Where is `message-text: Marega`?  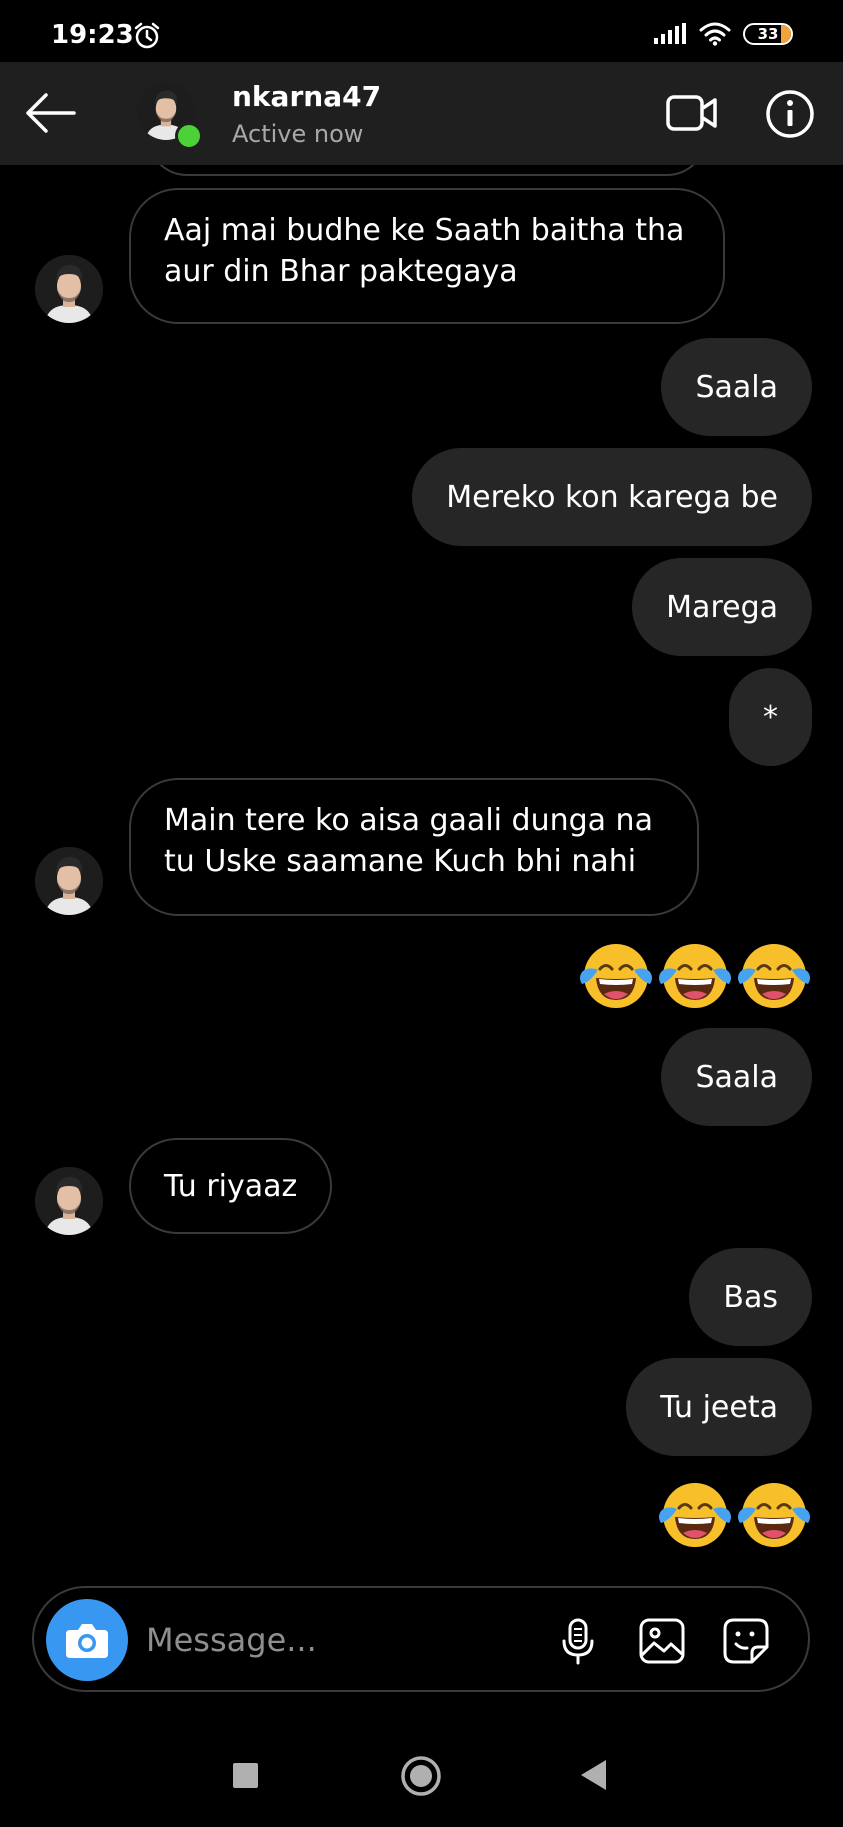 message-text: Marega is located at coordinates (722, 607).